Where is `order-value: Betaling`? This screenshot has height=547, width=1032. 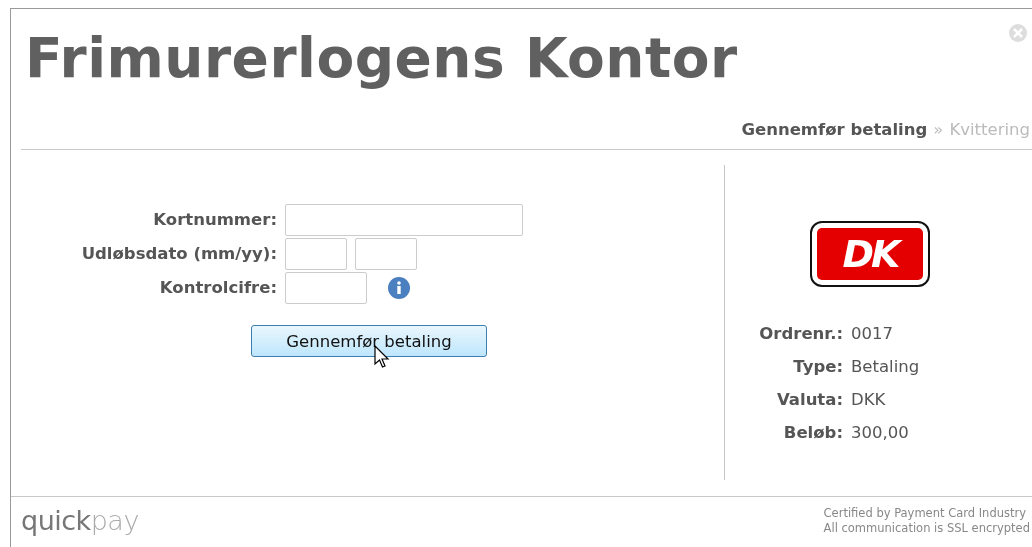 order-value: Betaling is located at coordinates (885, 366).